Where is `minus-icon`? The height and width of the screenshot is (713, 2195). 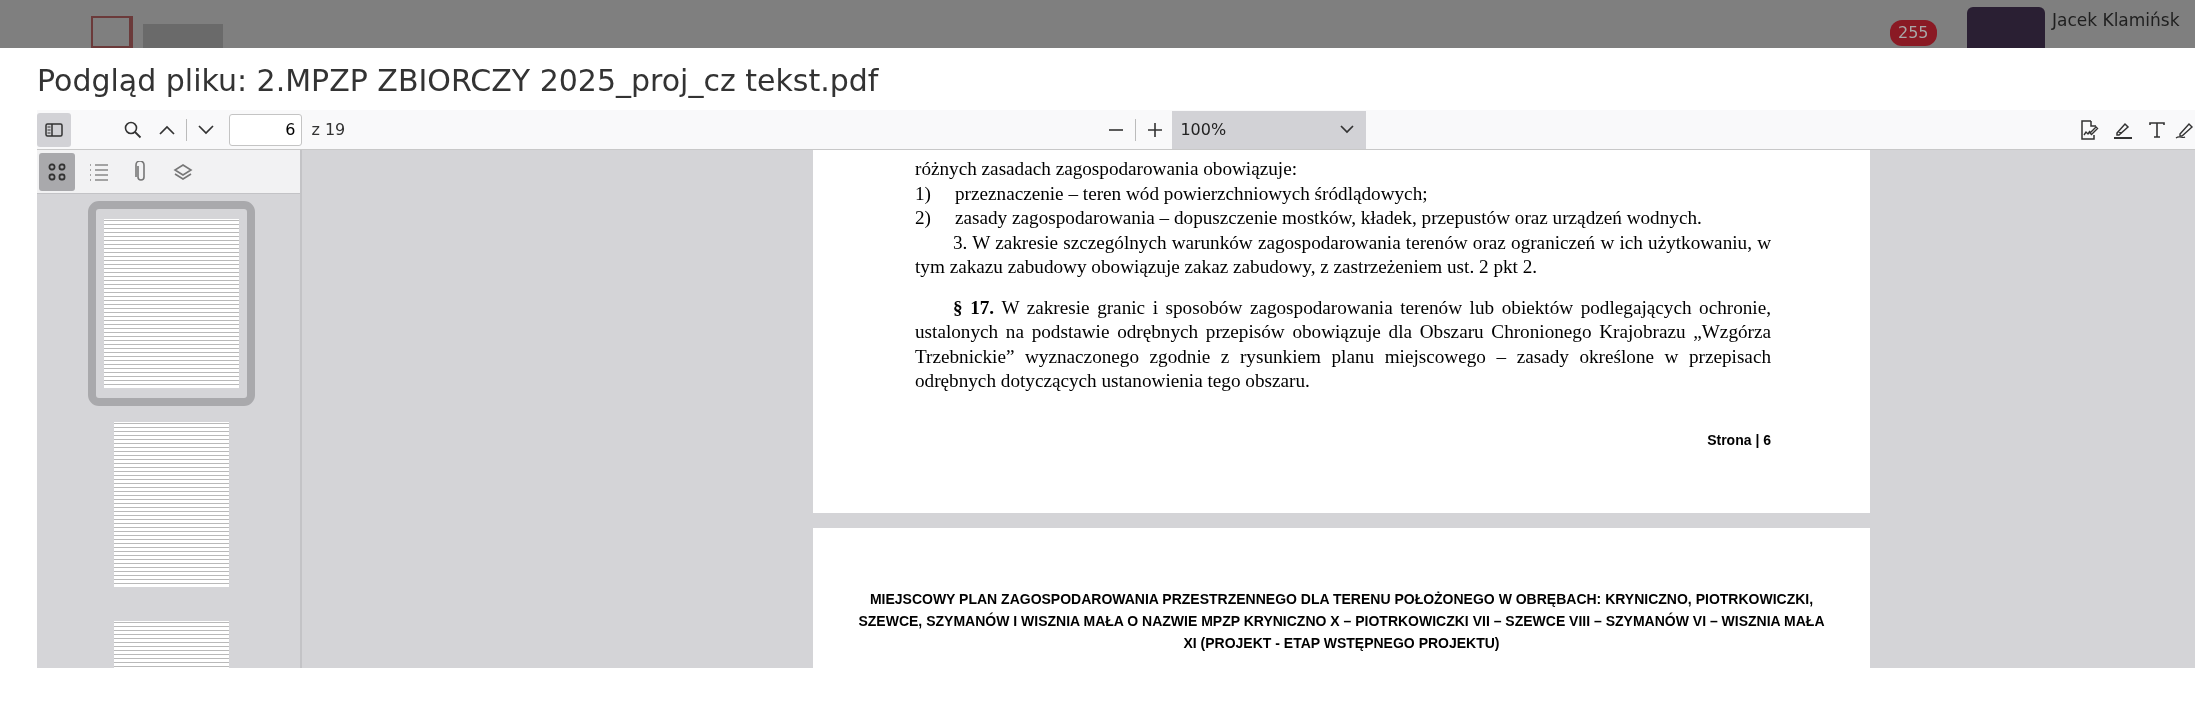
minus-icon is located at coordinates (1116, 129).